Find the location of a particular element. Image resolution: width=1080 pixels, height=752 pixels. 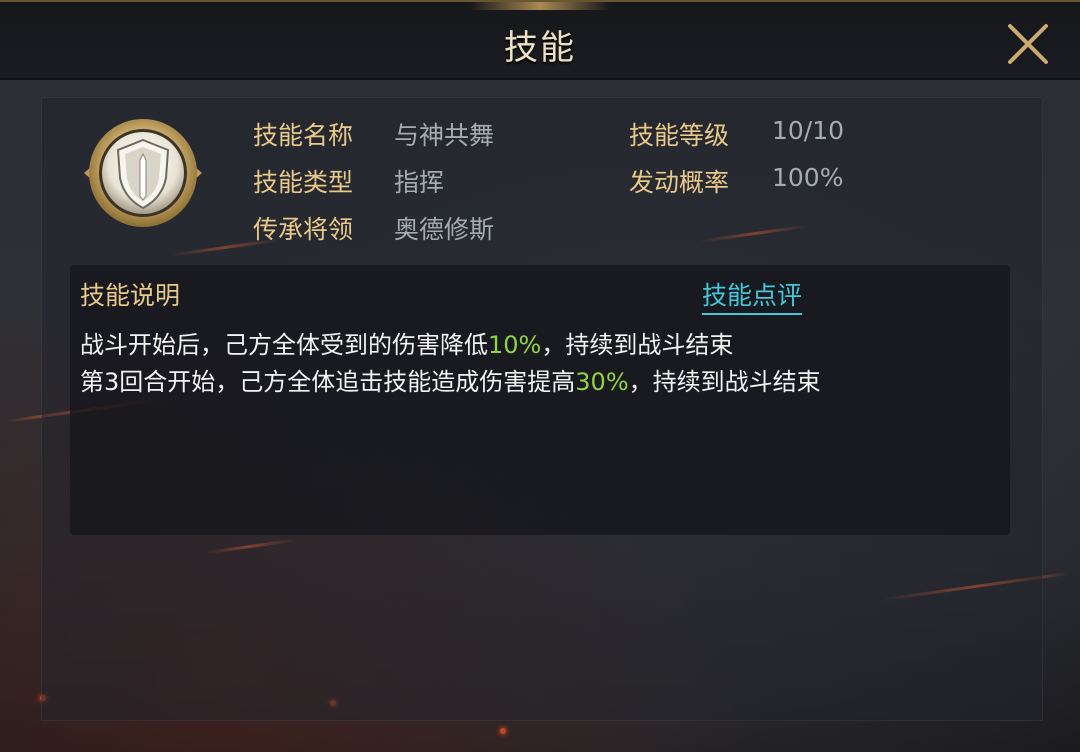

highlight-value: 30% is located at coordinates (602, 382).